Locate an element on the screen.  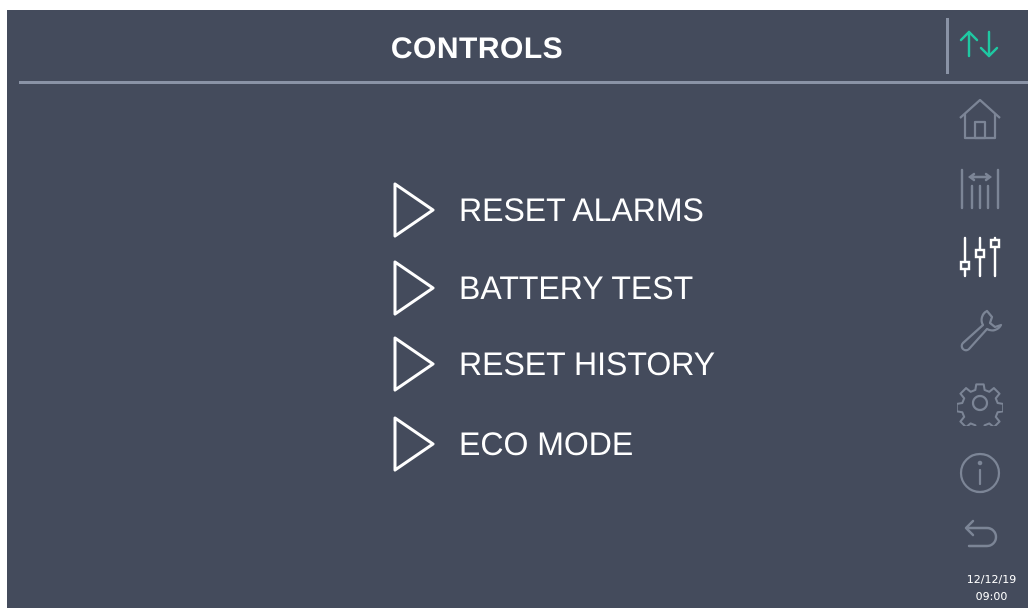
reset-history-label: RESET HISTORY is located at coordinates (587, 364).